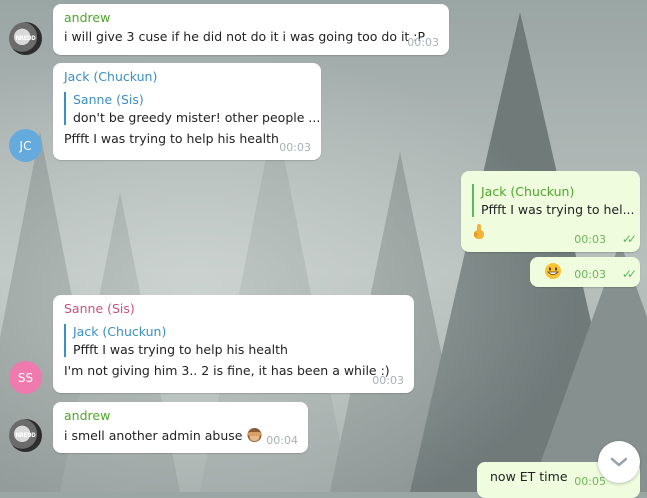 This screenshot has height=498, width=647. I want to click on chevron-down-icon, so click(619, 462).